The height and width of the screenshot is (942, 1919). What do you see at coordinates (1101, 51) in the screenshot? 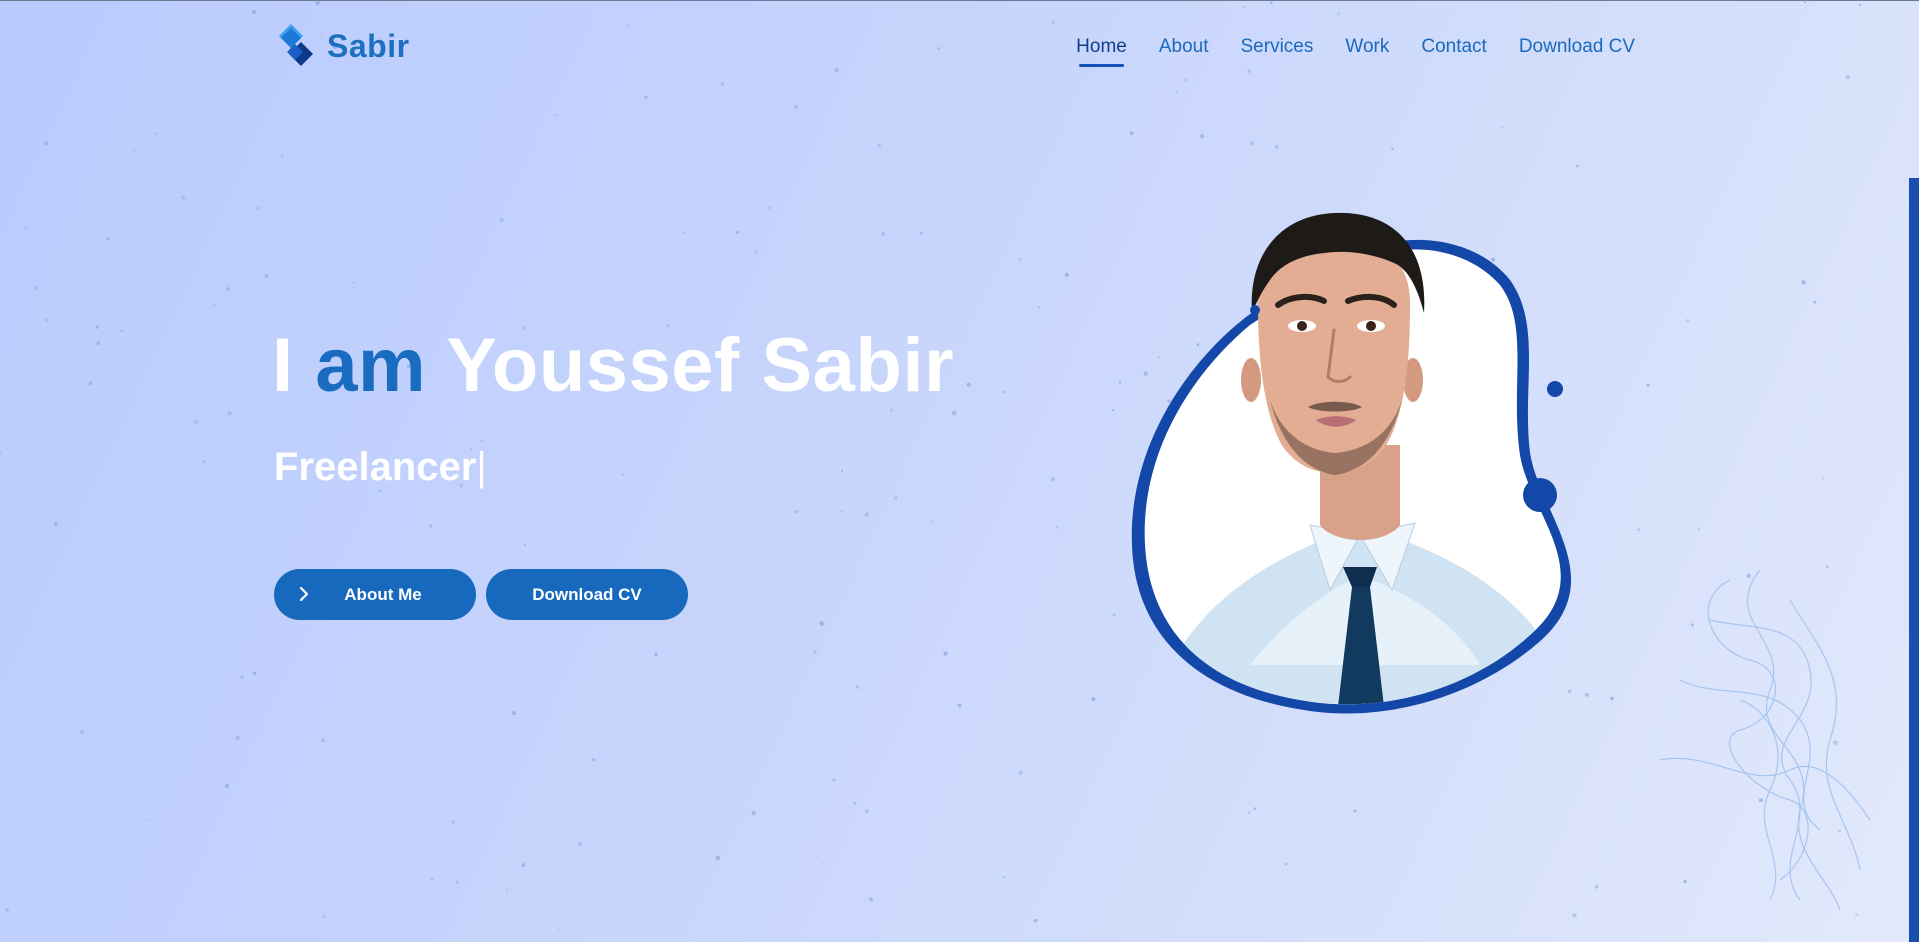
I see `nav-home: Home` at bounding box center [1101, 51].